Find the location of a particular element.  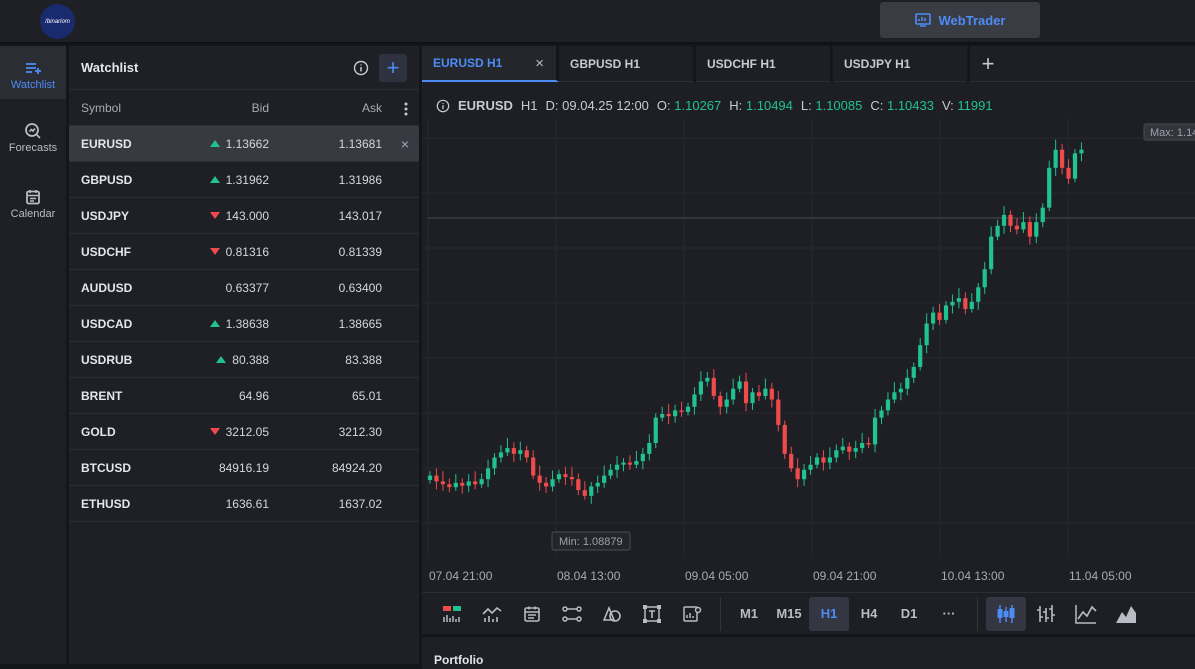

events-button is located at coordinates (532, 614).